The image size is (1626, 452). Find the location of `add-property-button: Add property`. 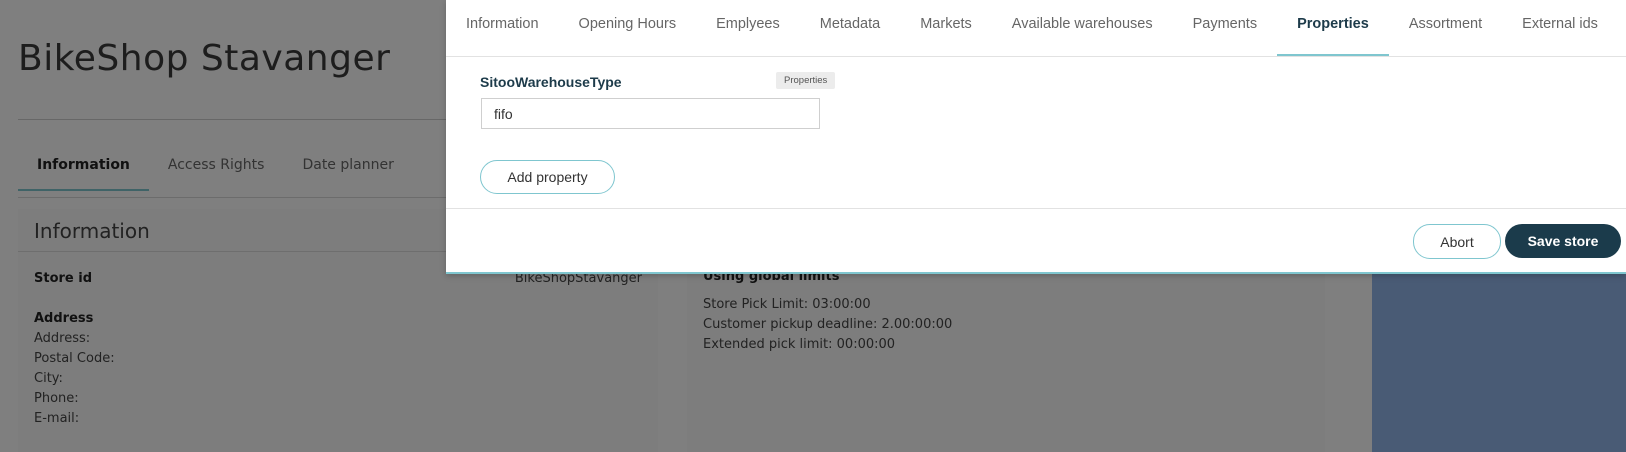

add-property-button: Add property is located at coordinates (547, 177).